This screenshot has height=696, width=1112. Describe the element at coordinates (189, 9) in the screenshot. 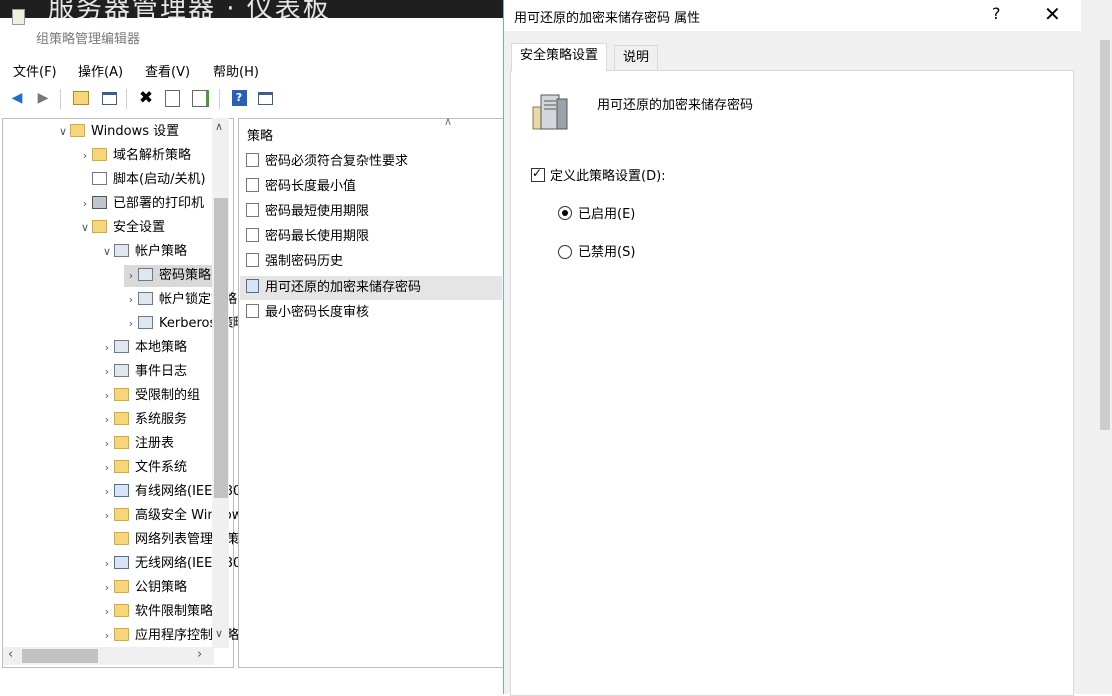

I see `background-window-title: 服务器管理器 · 仪表板` at that location.